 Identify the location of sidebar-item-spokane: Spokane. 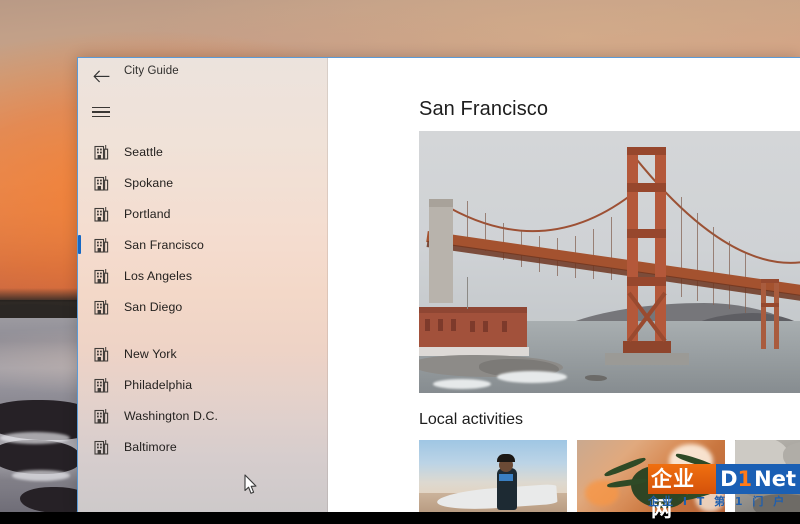
(203, 182).